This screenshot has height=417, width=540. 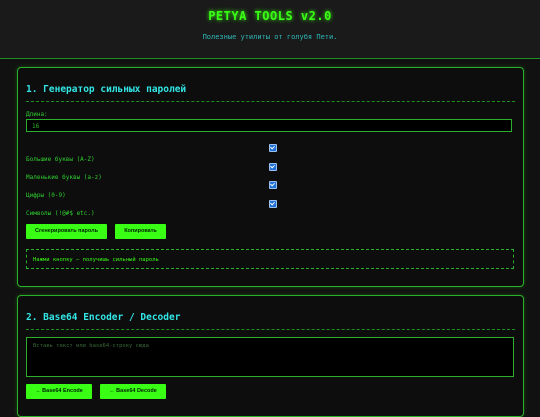 What do you see at coordinates (273, 204) in the screenshot?
I see `symbols-checkbox` at bounding box center [273, 204].